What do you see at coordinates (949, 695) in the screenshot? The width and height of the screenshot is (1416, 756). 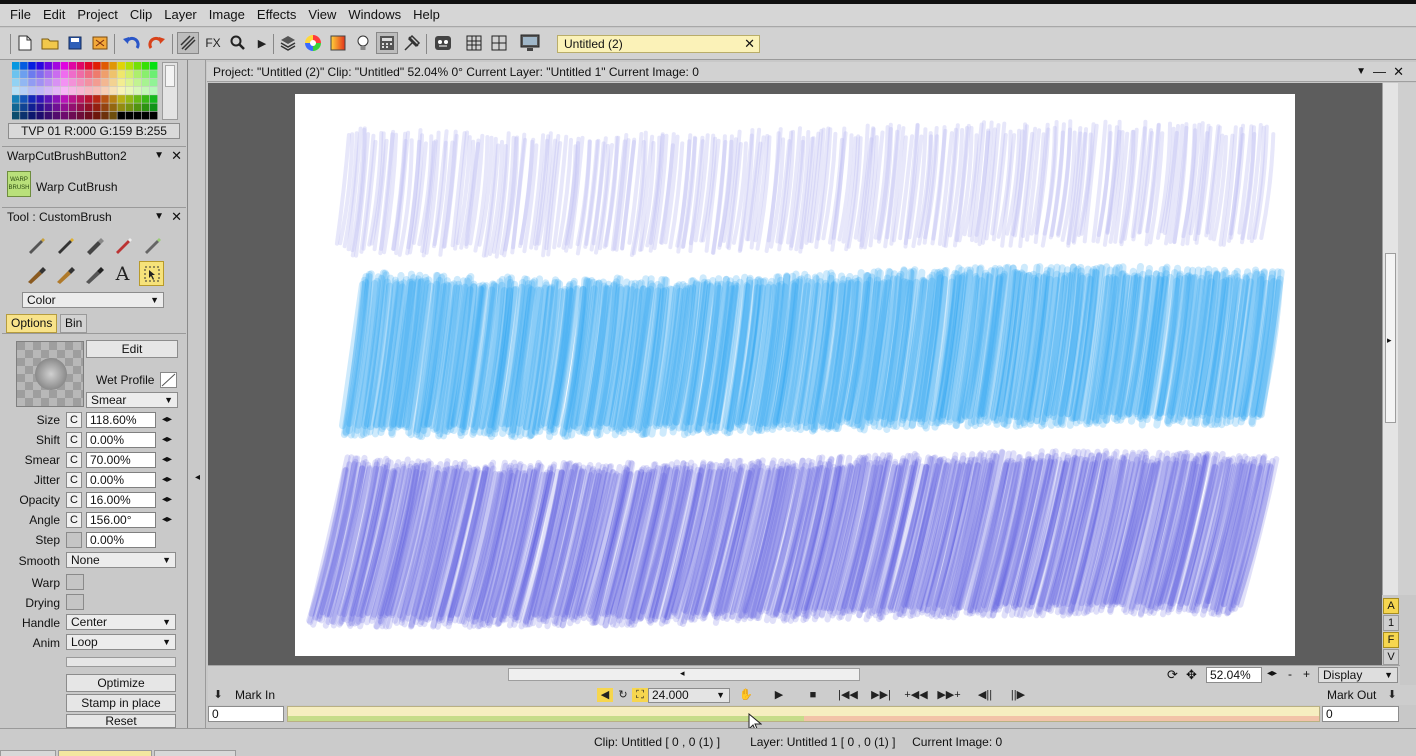 I see `next-key-icon: ▶▶+` at bounding box center [949, 695].